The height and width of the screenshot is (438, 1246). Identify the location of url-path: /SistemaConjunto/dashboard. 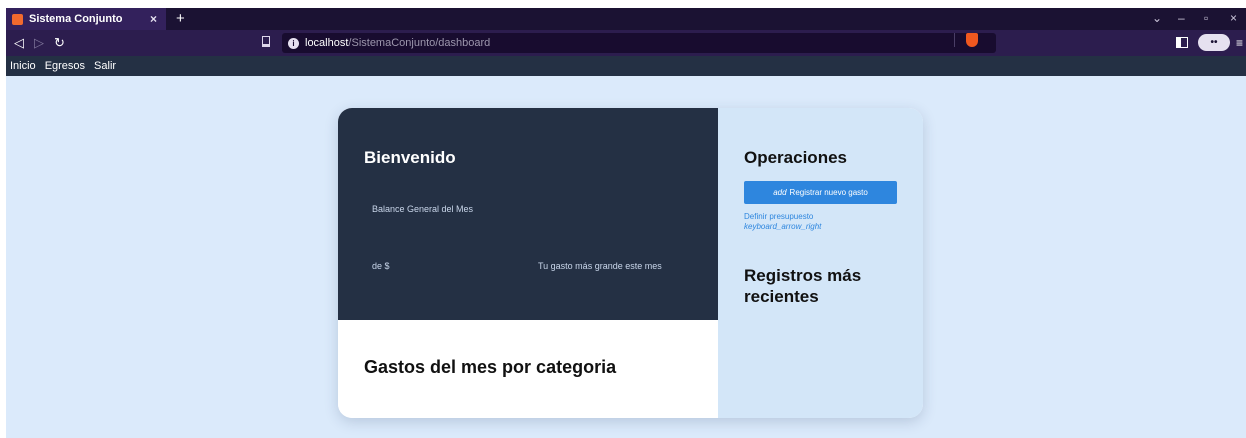
(419, 43).